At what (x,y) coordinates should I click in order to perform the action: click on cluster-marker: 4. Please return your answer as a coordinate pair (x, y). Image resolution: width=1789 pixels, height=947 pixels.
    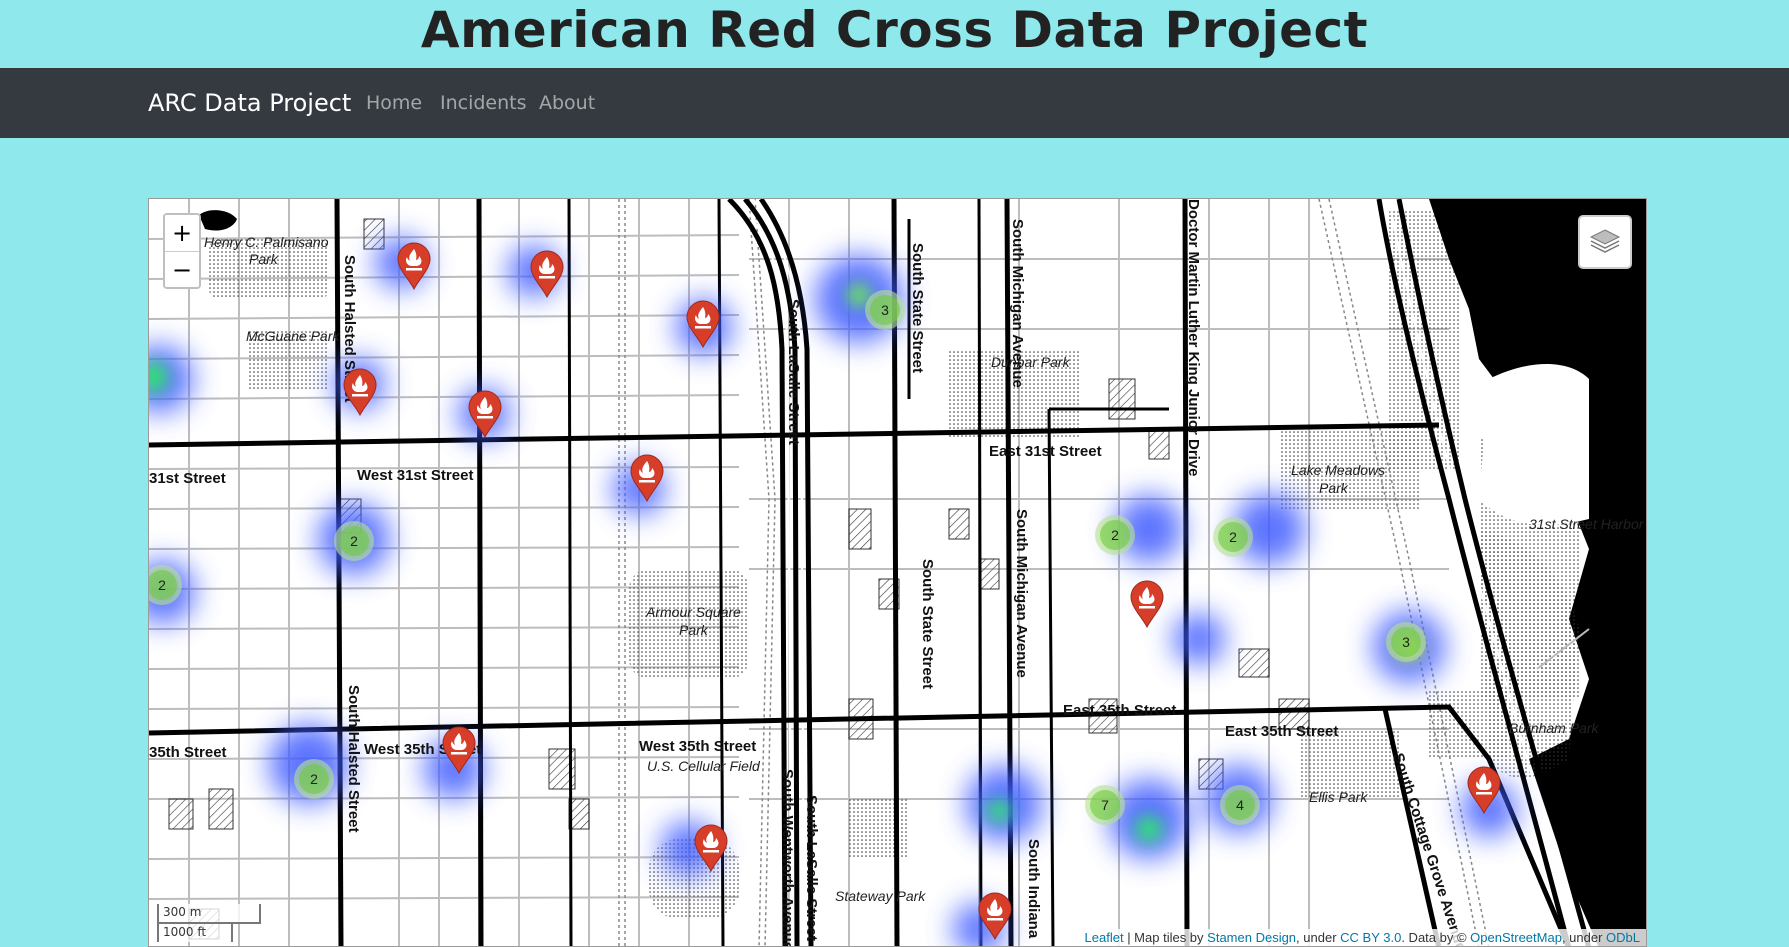
    Looking at the image, I should click on (1240, 805).